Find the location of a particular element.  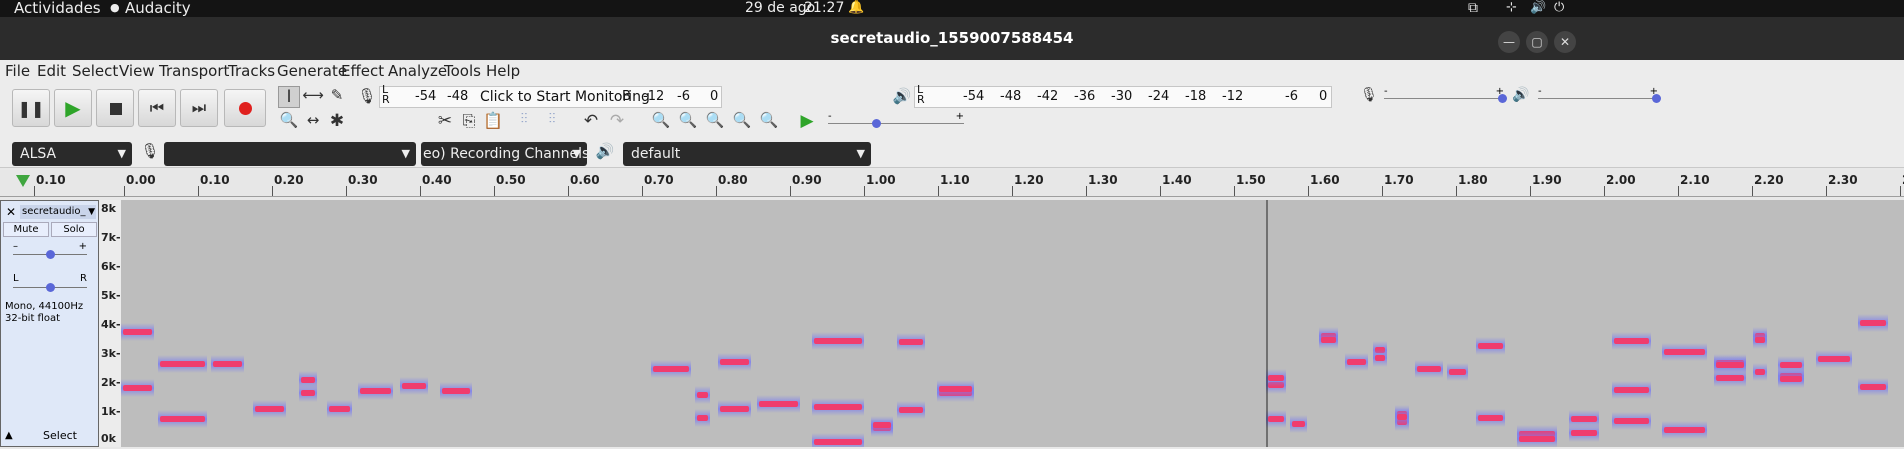

play-at-speed-icon: ▶ is located at coordinates (807, 122).